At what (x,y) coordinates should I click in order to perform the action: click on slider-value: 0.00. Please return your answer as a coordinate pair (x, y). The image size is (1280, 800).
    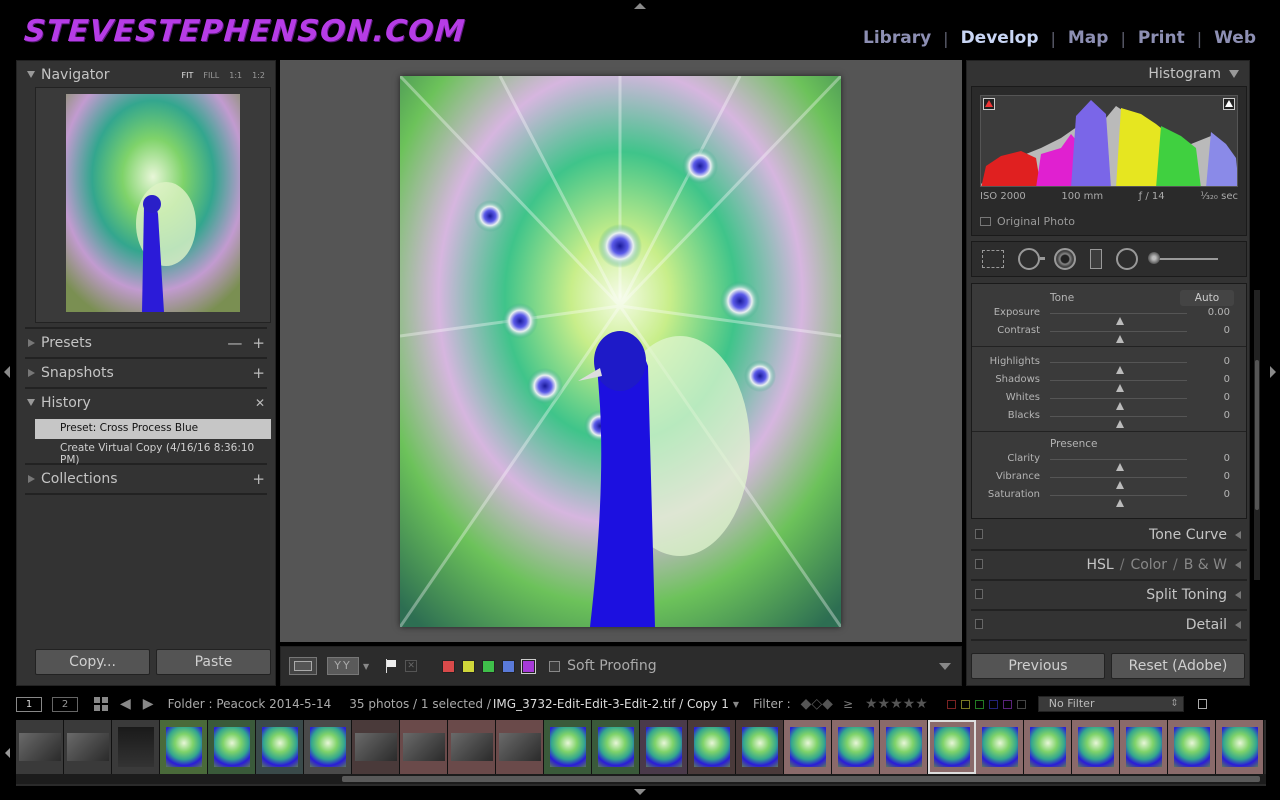
    Looking at the image, I should click on (1219, 312).